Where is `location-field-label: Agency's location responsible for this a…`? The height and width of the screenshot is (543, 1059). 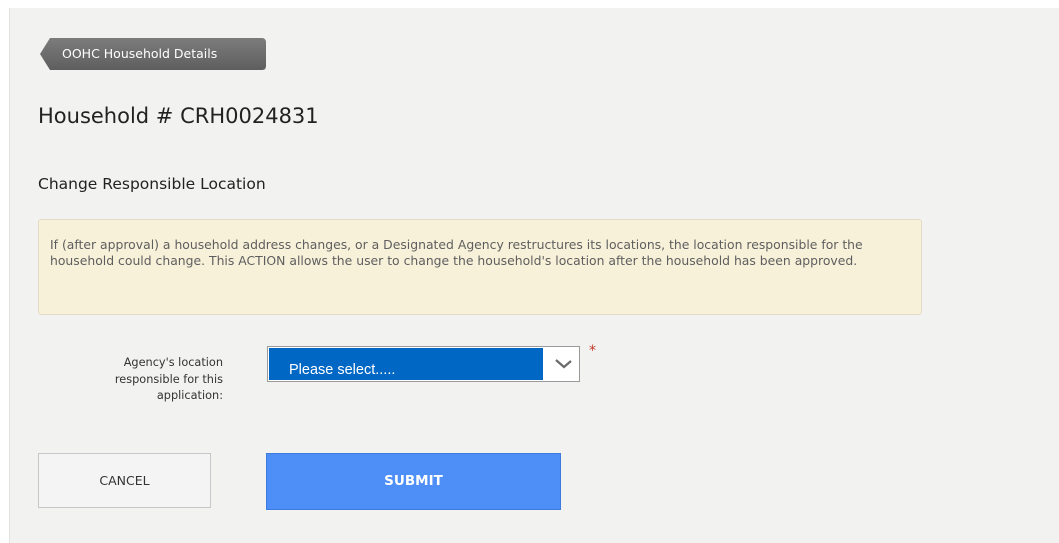 location-field-label: Agency's location responsible for this a… is located at coordinates (168, 379).